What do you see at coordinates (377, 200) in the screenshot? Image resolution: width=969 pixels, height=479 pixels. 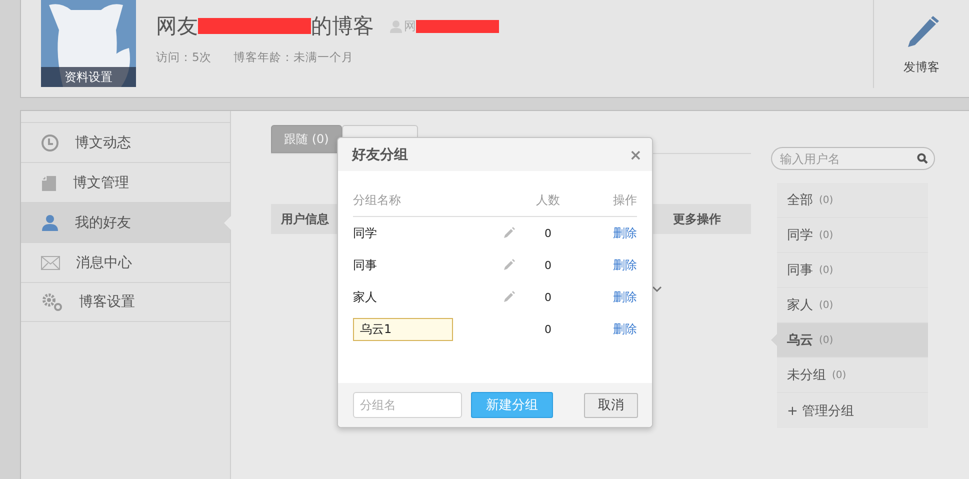 I see `column-header: 分组名称` at bounding box center [377, 200].